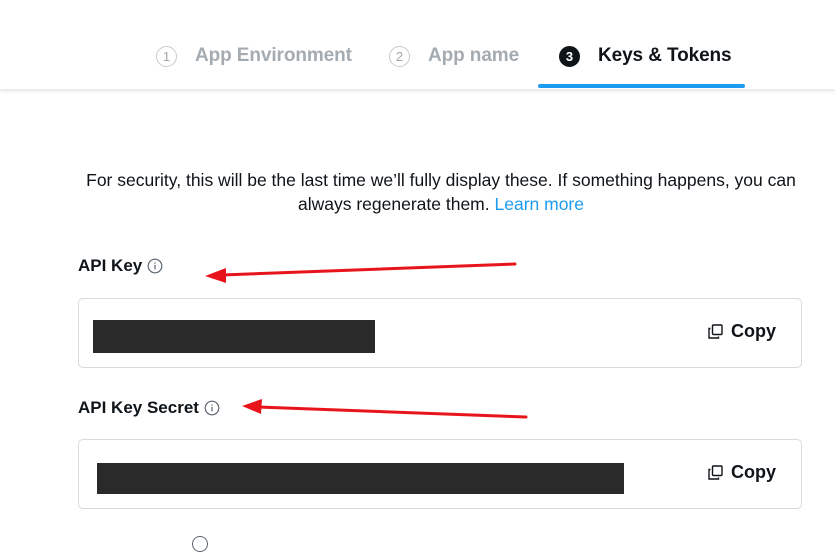 This screenshot has height=552, width=835. I want to click on step-app-environment: 1 App Environment, so click(254, 56).